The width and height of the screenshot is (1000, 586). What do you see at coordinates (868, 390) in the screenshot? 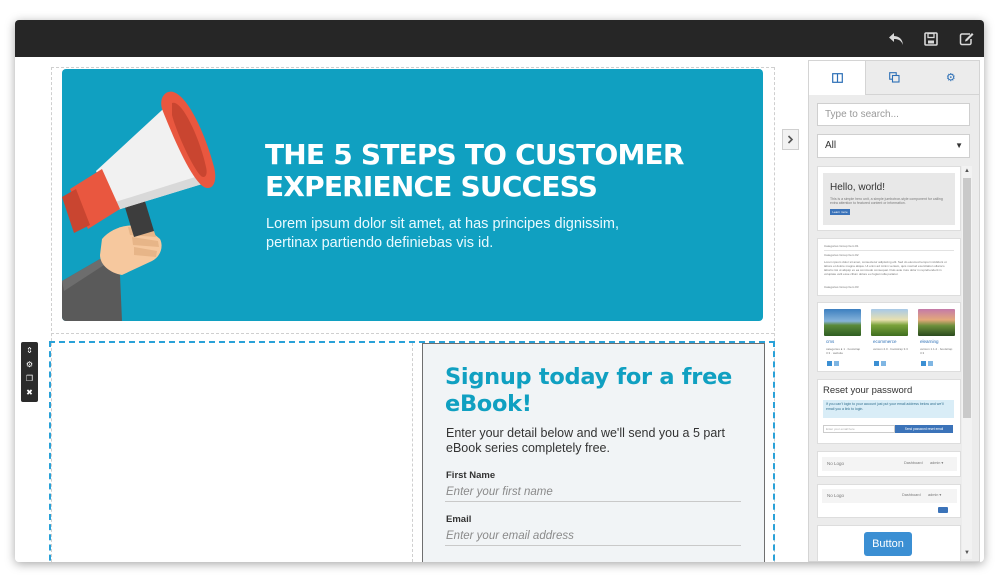
I see `reset-preview-title: Reset your password` at bounding box center [868, 390].